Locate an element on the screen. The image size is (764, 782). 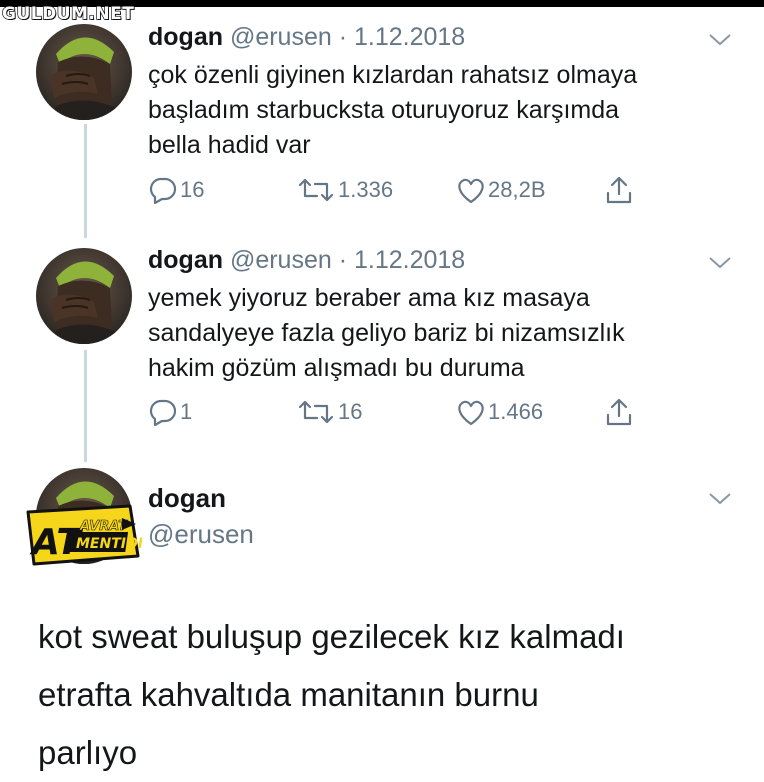
like-count: 28,2B is located at coordinates (517, 189).